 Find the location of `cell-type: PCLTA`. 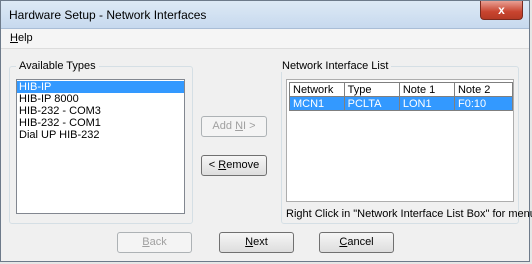

cell-type: PCLTA is located at coordinates (371, 103).